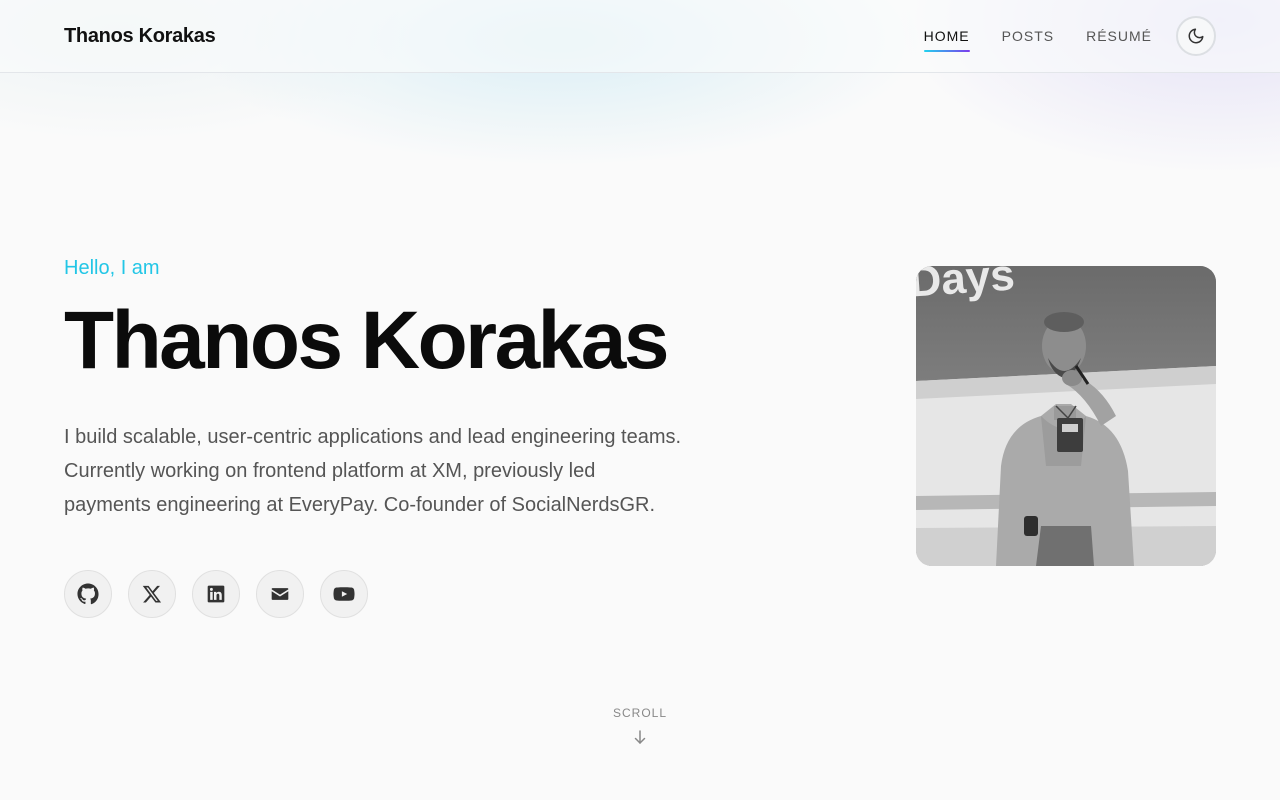  I want to click on x-twitter-link, so click(152, 594).